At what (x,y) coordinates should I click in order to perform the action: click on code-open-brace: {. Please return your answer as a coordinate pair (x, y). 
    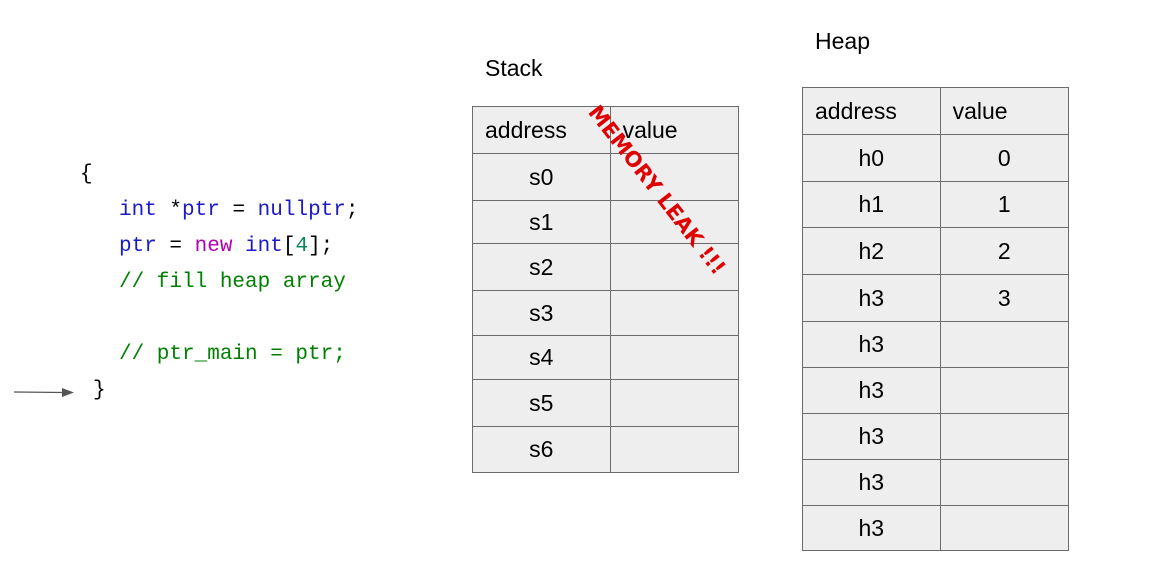
    Looking at the image, I should click on (86, 174).